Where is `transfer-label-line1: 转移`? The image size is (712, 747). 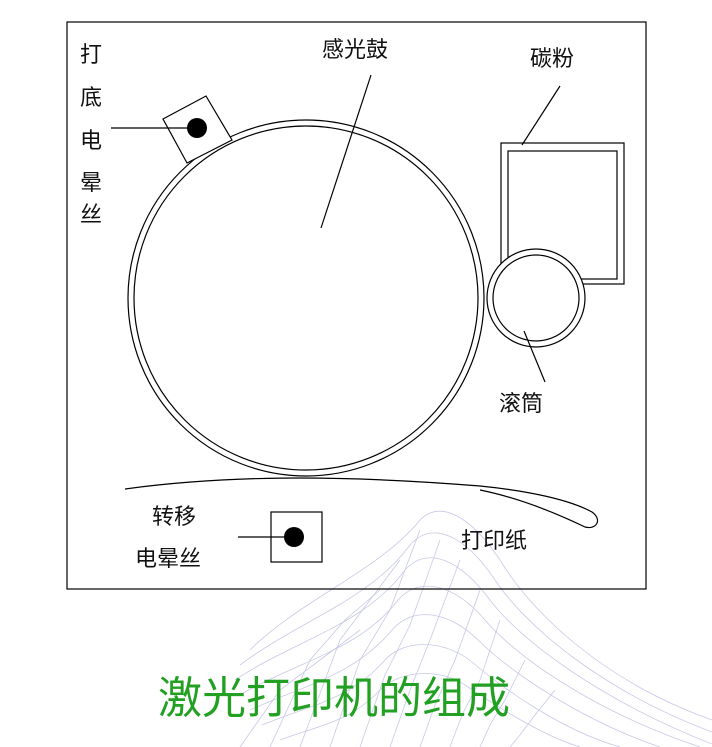
transfer-label-line1: 转移 is located at coordinates (174, 517).